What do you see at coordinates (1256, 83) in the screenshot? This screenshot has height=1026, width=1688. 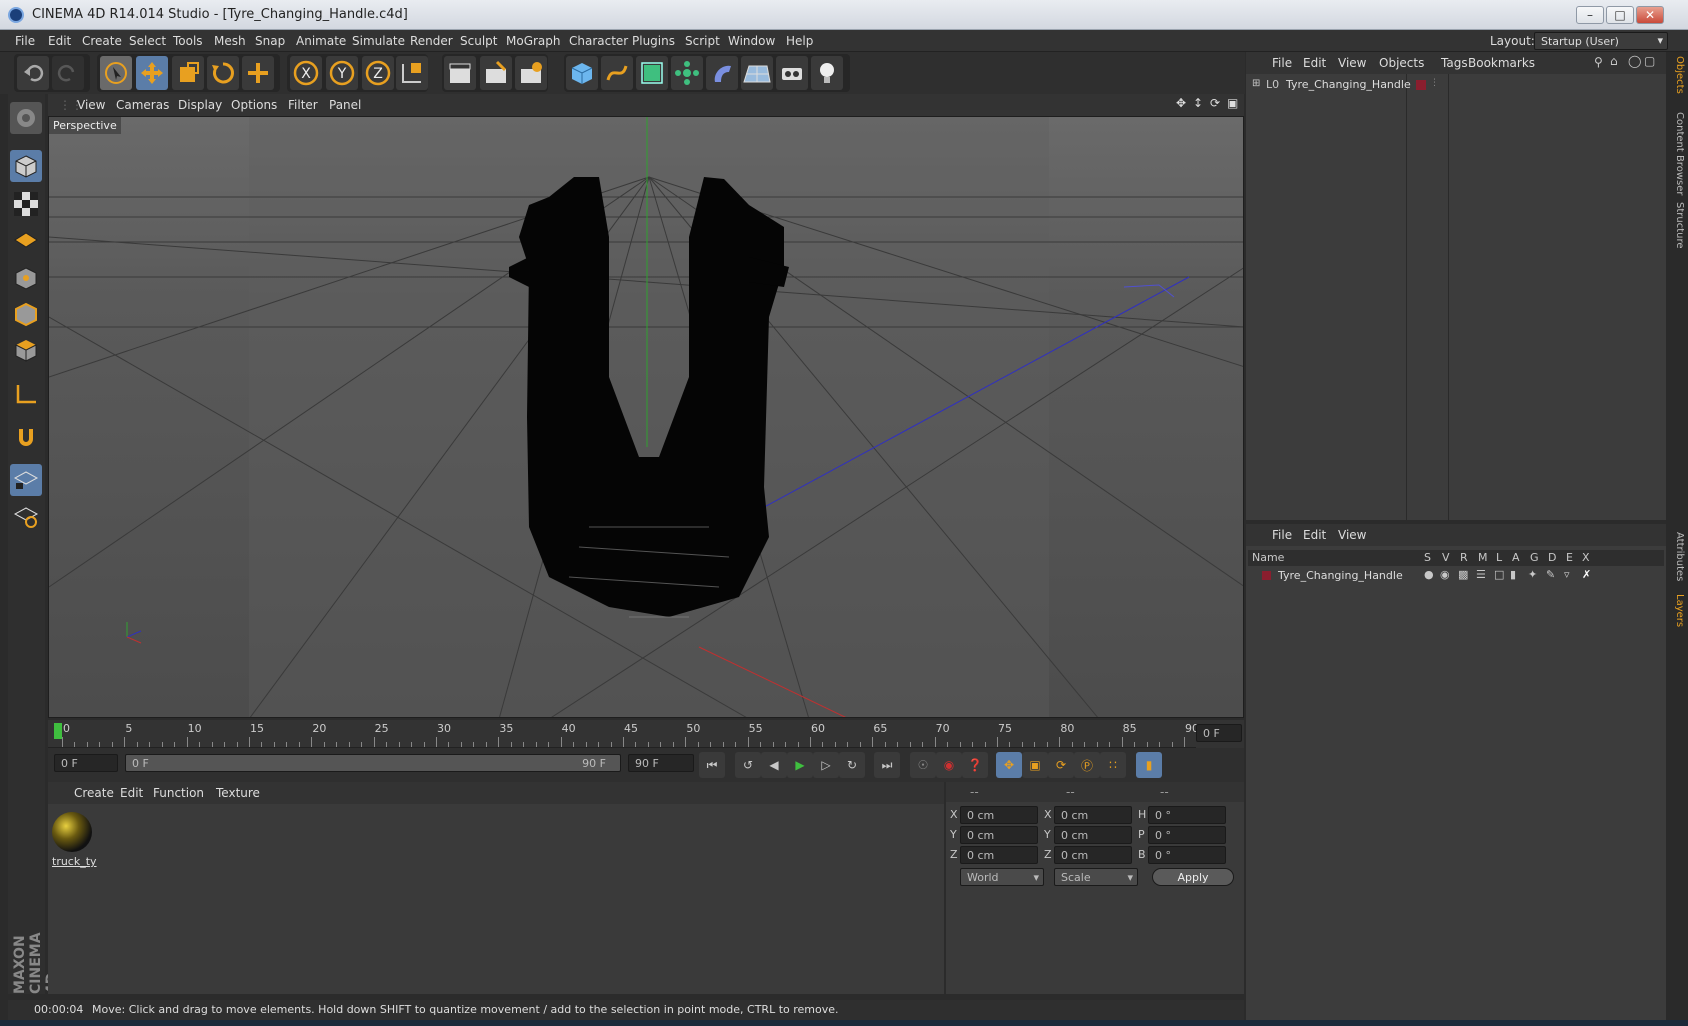 I see `expand-icon: ⊞` at bounding box center [1256, 83].